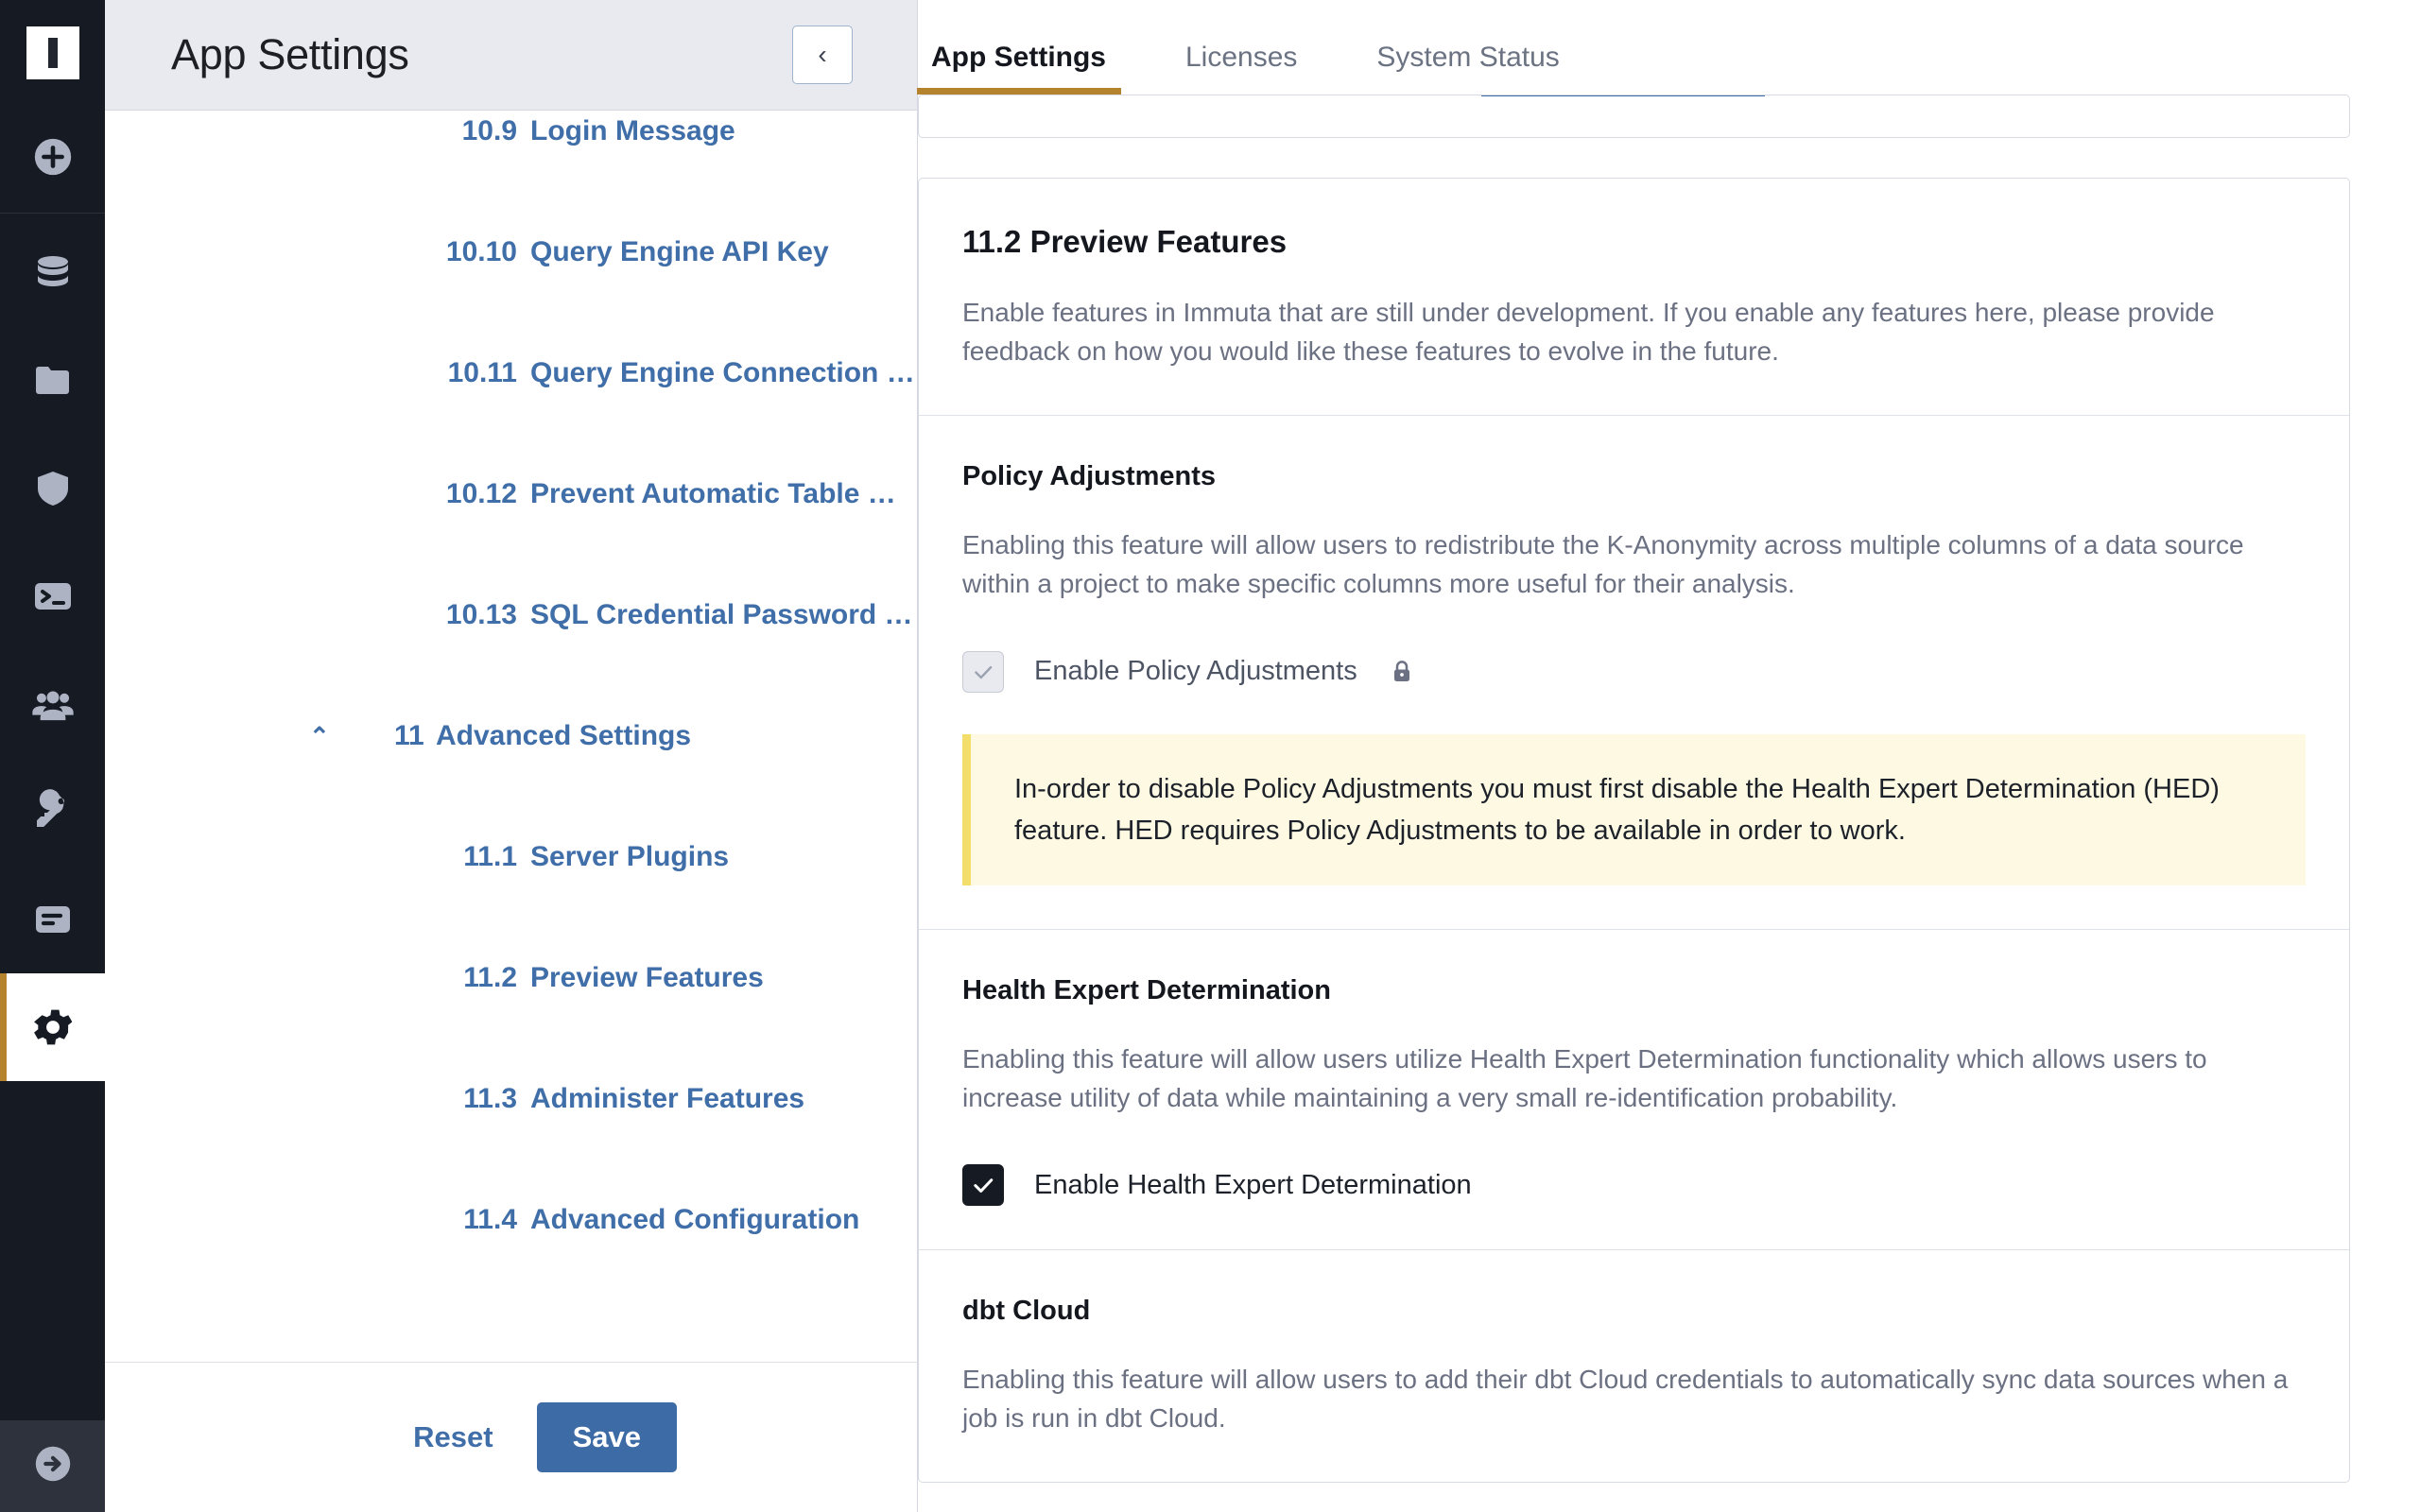 Image resolution: width=2420 pixels, height=1512 pixels. I want to click on main-tab-list: App Settings Licenses System Status, so click(1245, 68).